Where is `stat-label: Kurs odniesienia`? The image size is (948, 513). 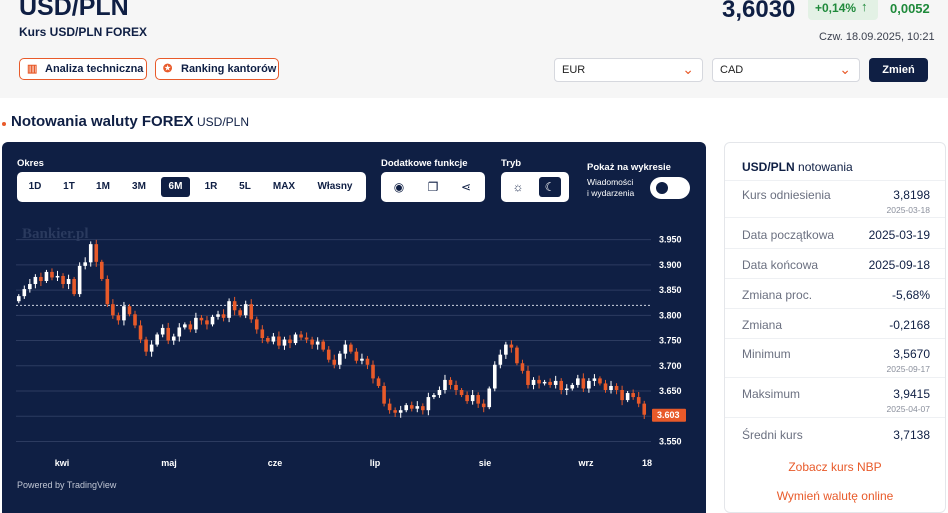 stat-label: Kurs odniesienia is located at coordinates (786, 195).